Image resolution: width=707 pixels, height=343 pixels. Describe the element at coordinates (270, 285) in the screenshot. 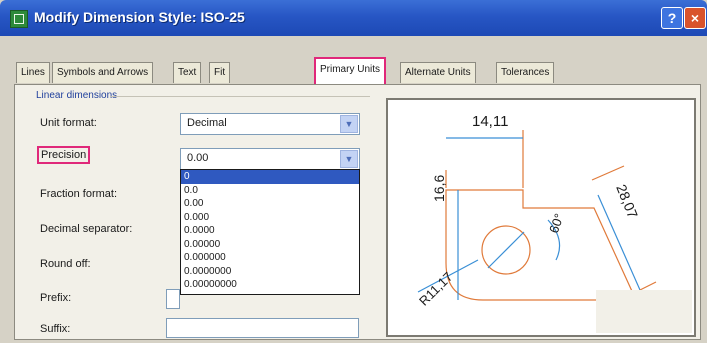

I see `precision-option: 0.00000000` at that location.